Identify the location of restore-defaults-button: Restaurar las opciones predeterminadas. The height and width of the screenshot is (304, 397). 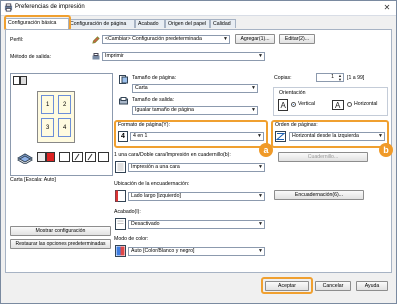
(60, 244).